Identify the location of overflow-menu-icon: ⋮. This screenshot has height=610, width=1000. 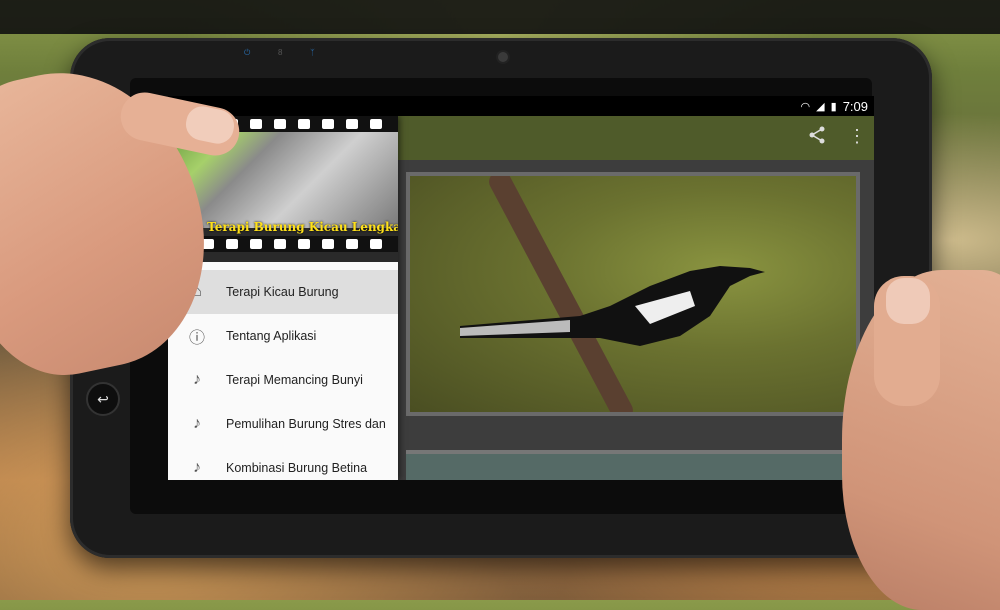
(857, 136).